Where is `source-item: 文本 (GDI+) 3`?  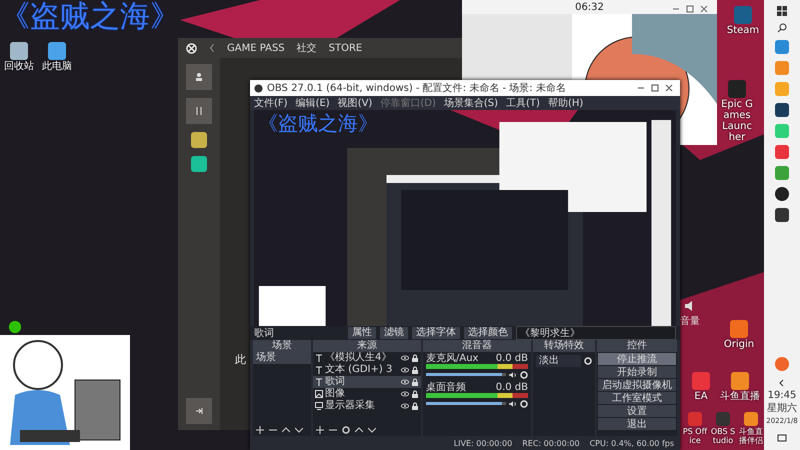
source-item: 文本 (GDI+) 3 is located at coordinates (367, 370).